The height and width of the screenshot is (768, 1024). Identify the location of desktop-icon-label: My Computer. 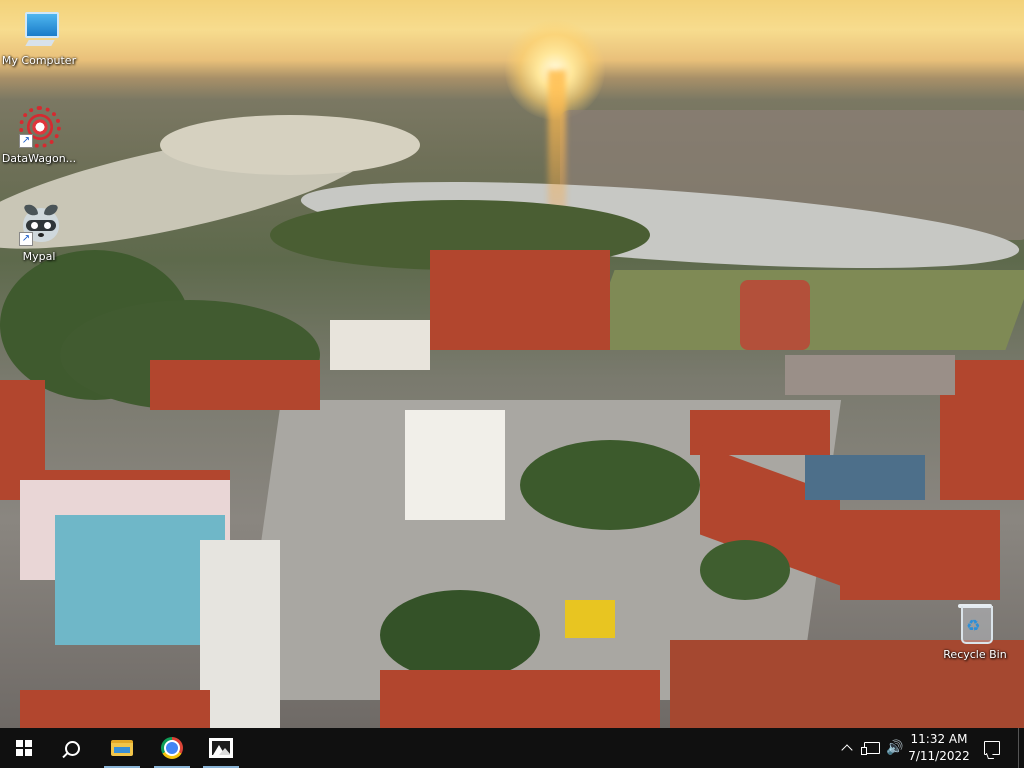
(39, 60).